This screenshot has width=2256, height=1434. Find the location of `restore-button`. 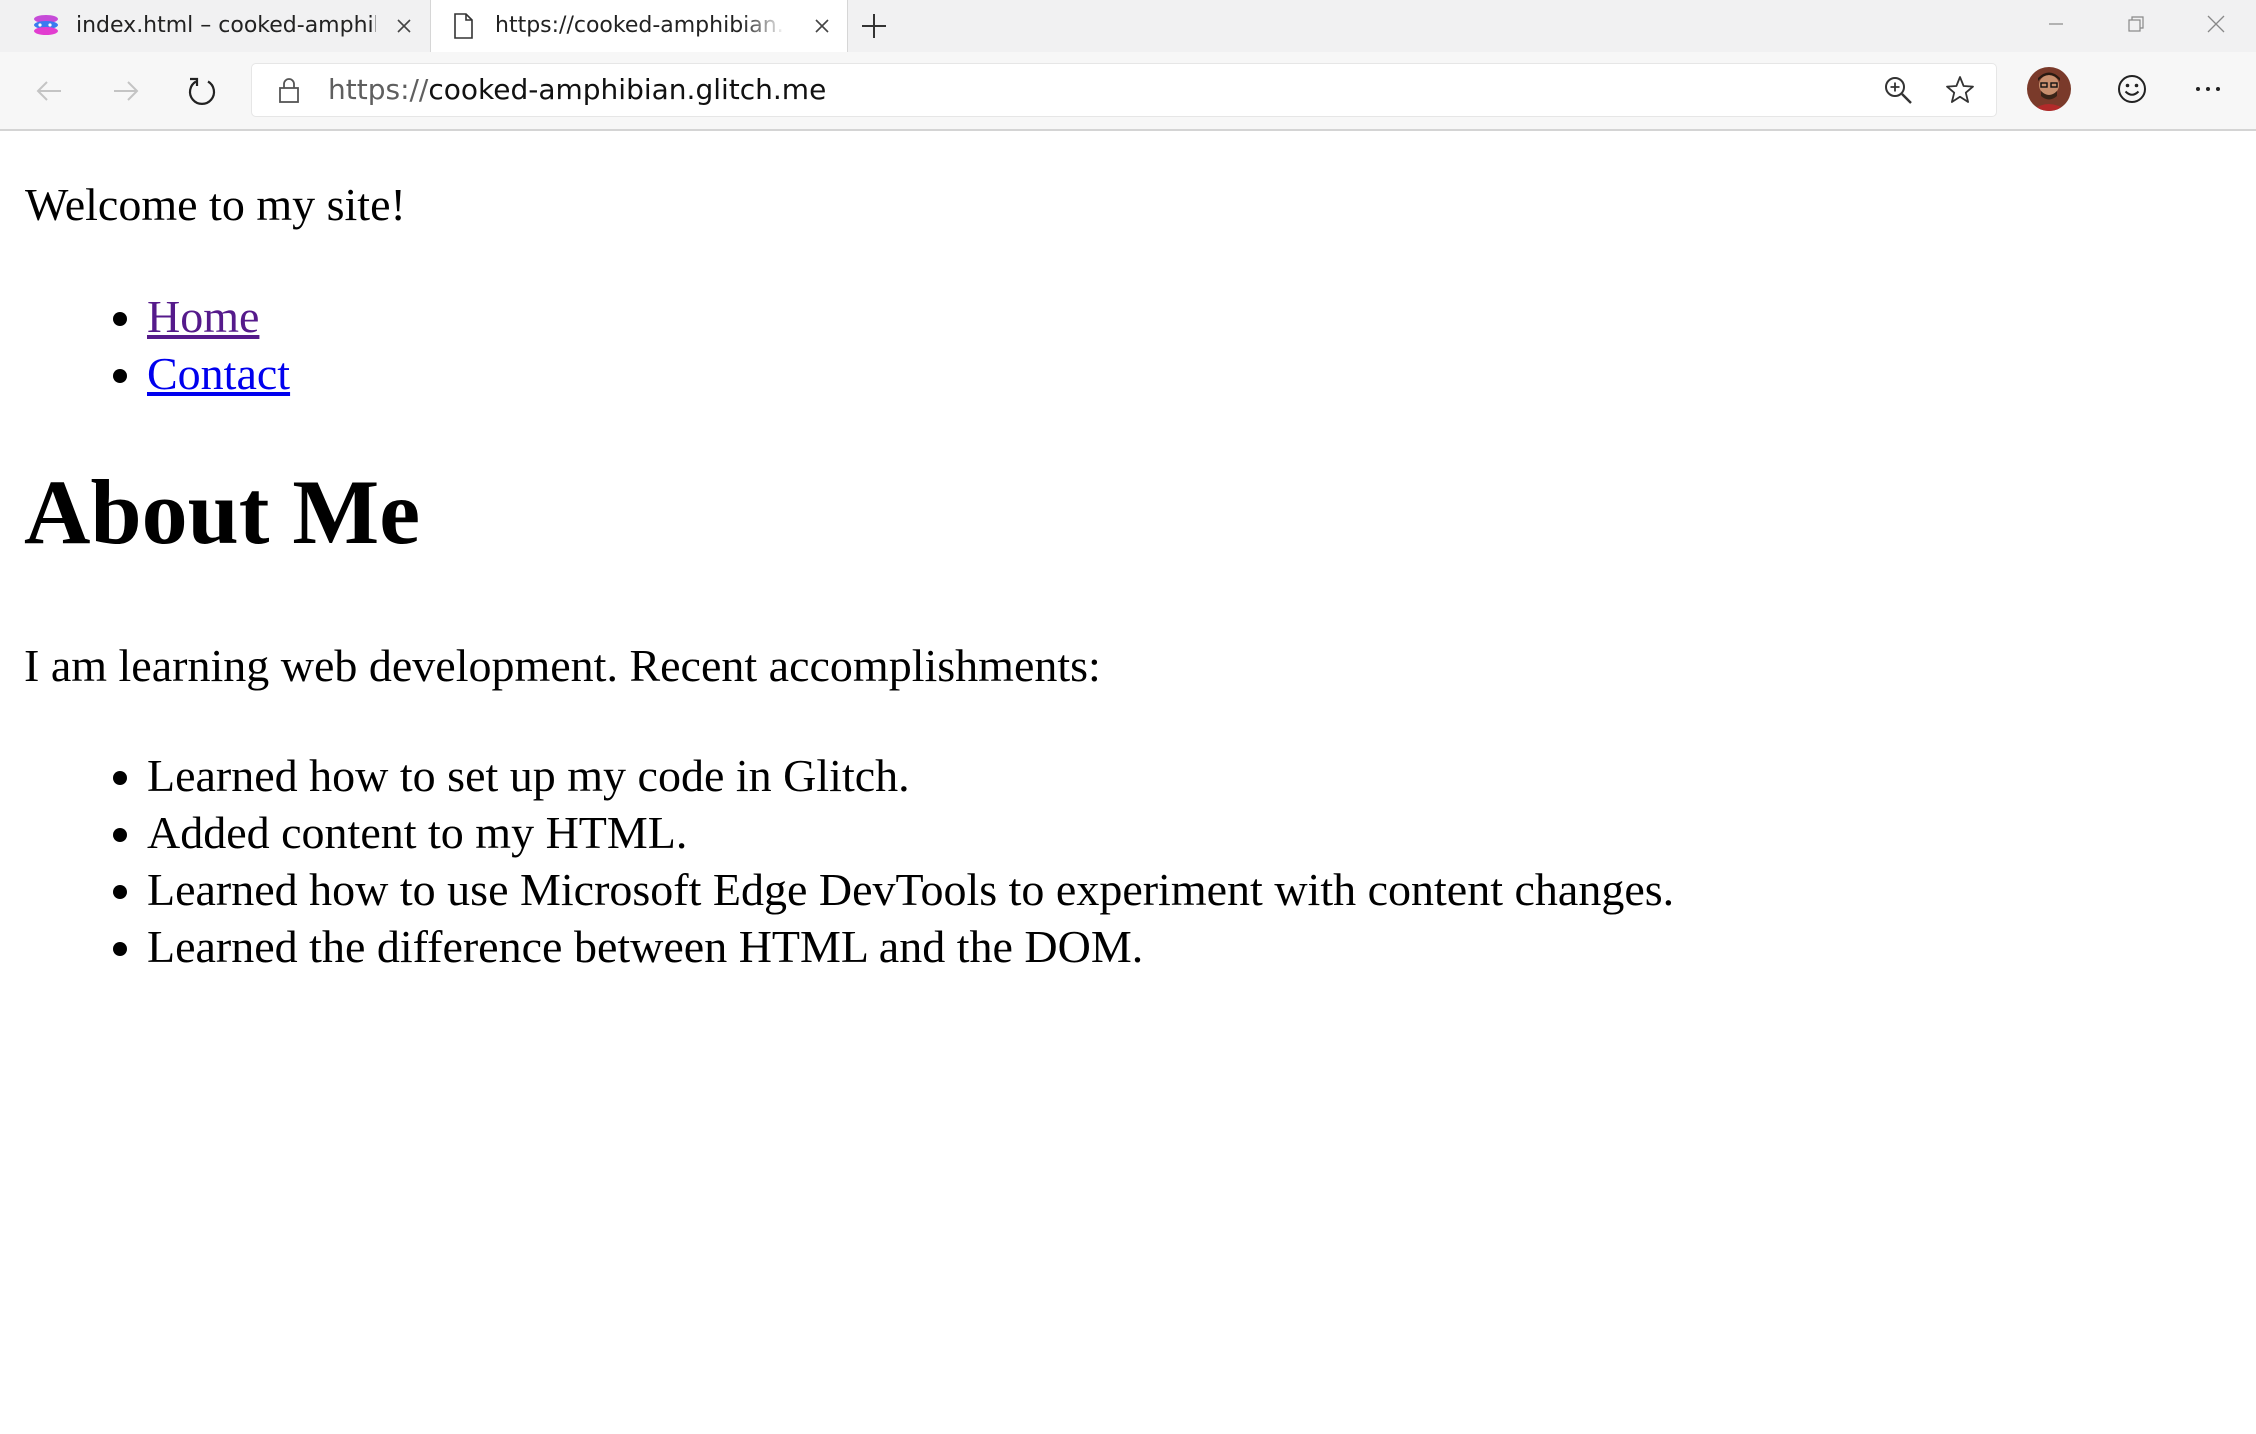

restore-button is located at coordinates (2136, 24).